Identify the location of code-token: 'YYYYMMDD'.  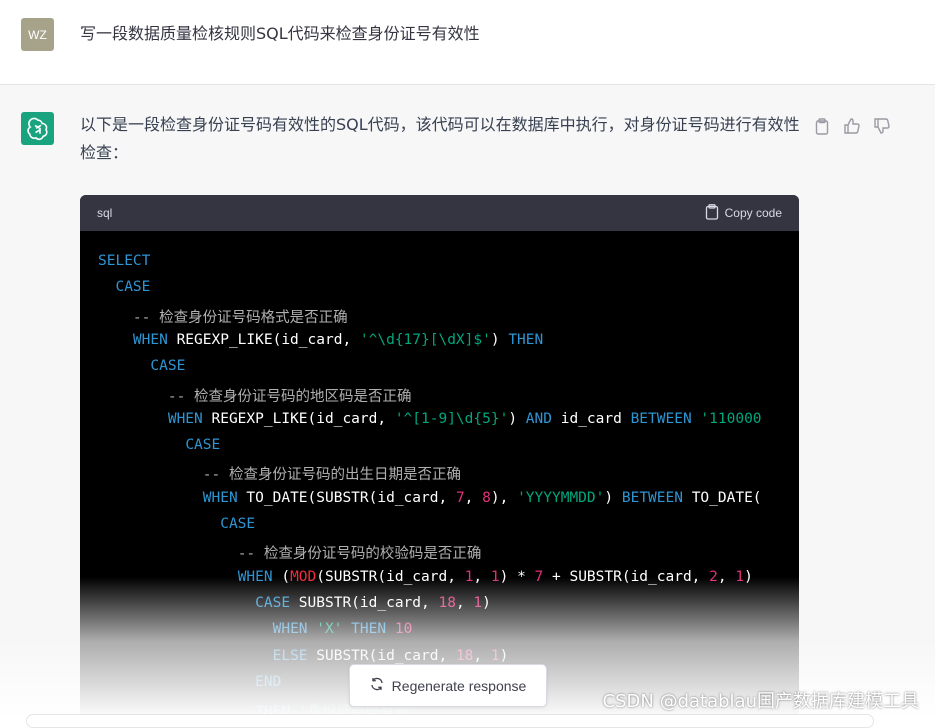
(561, 497).